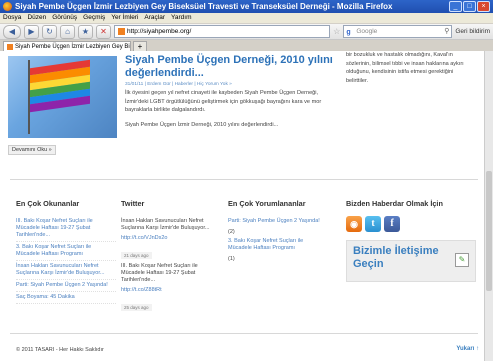 The height and width of the screenshot is (361, 493). Describe the element at coordinates (483, 6) in the screenshot. I see `close-button: ×` at that location.